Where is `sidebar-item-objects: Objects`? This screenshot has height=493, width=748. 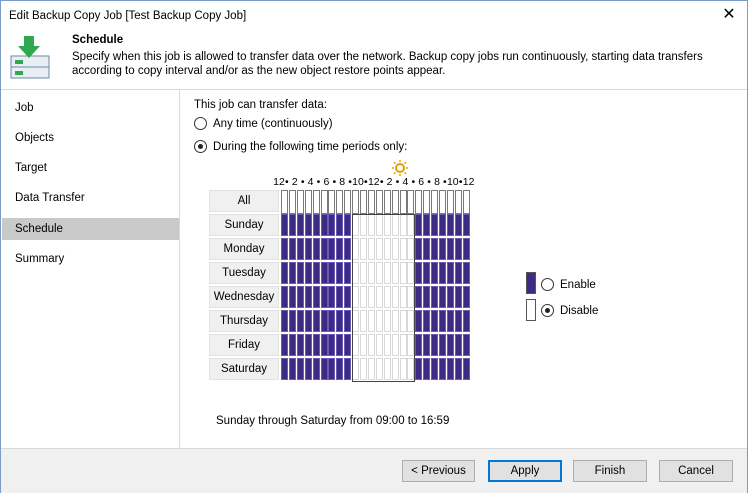
sidebar-item-objects: Objects is located at coordinates (90, 138).